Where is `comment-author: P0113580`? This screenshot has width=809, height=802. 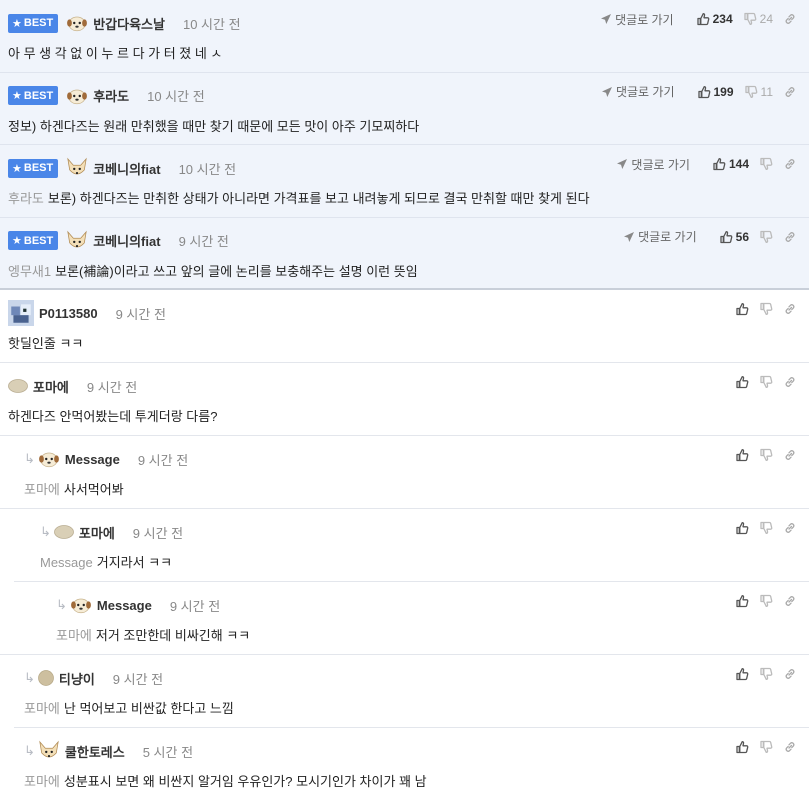
comment-author: P0113580 is located at coordinates (68, 313).